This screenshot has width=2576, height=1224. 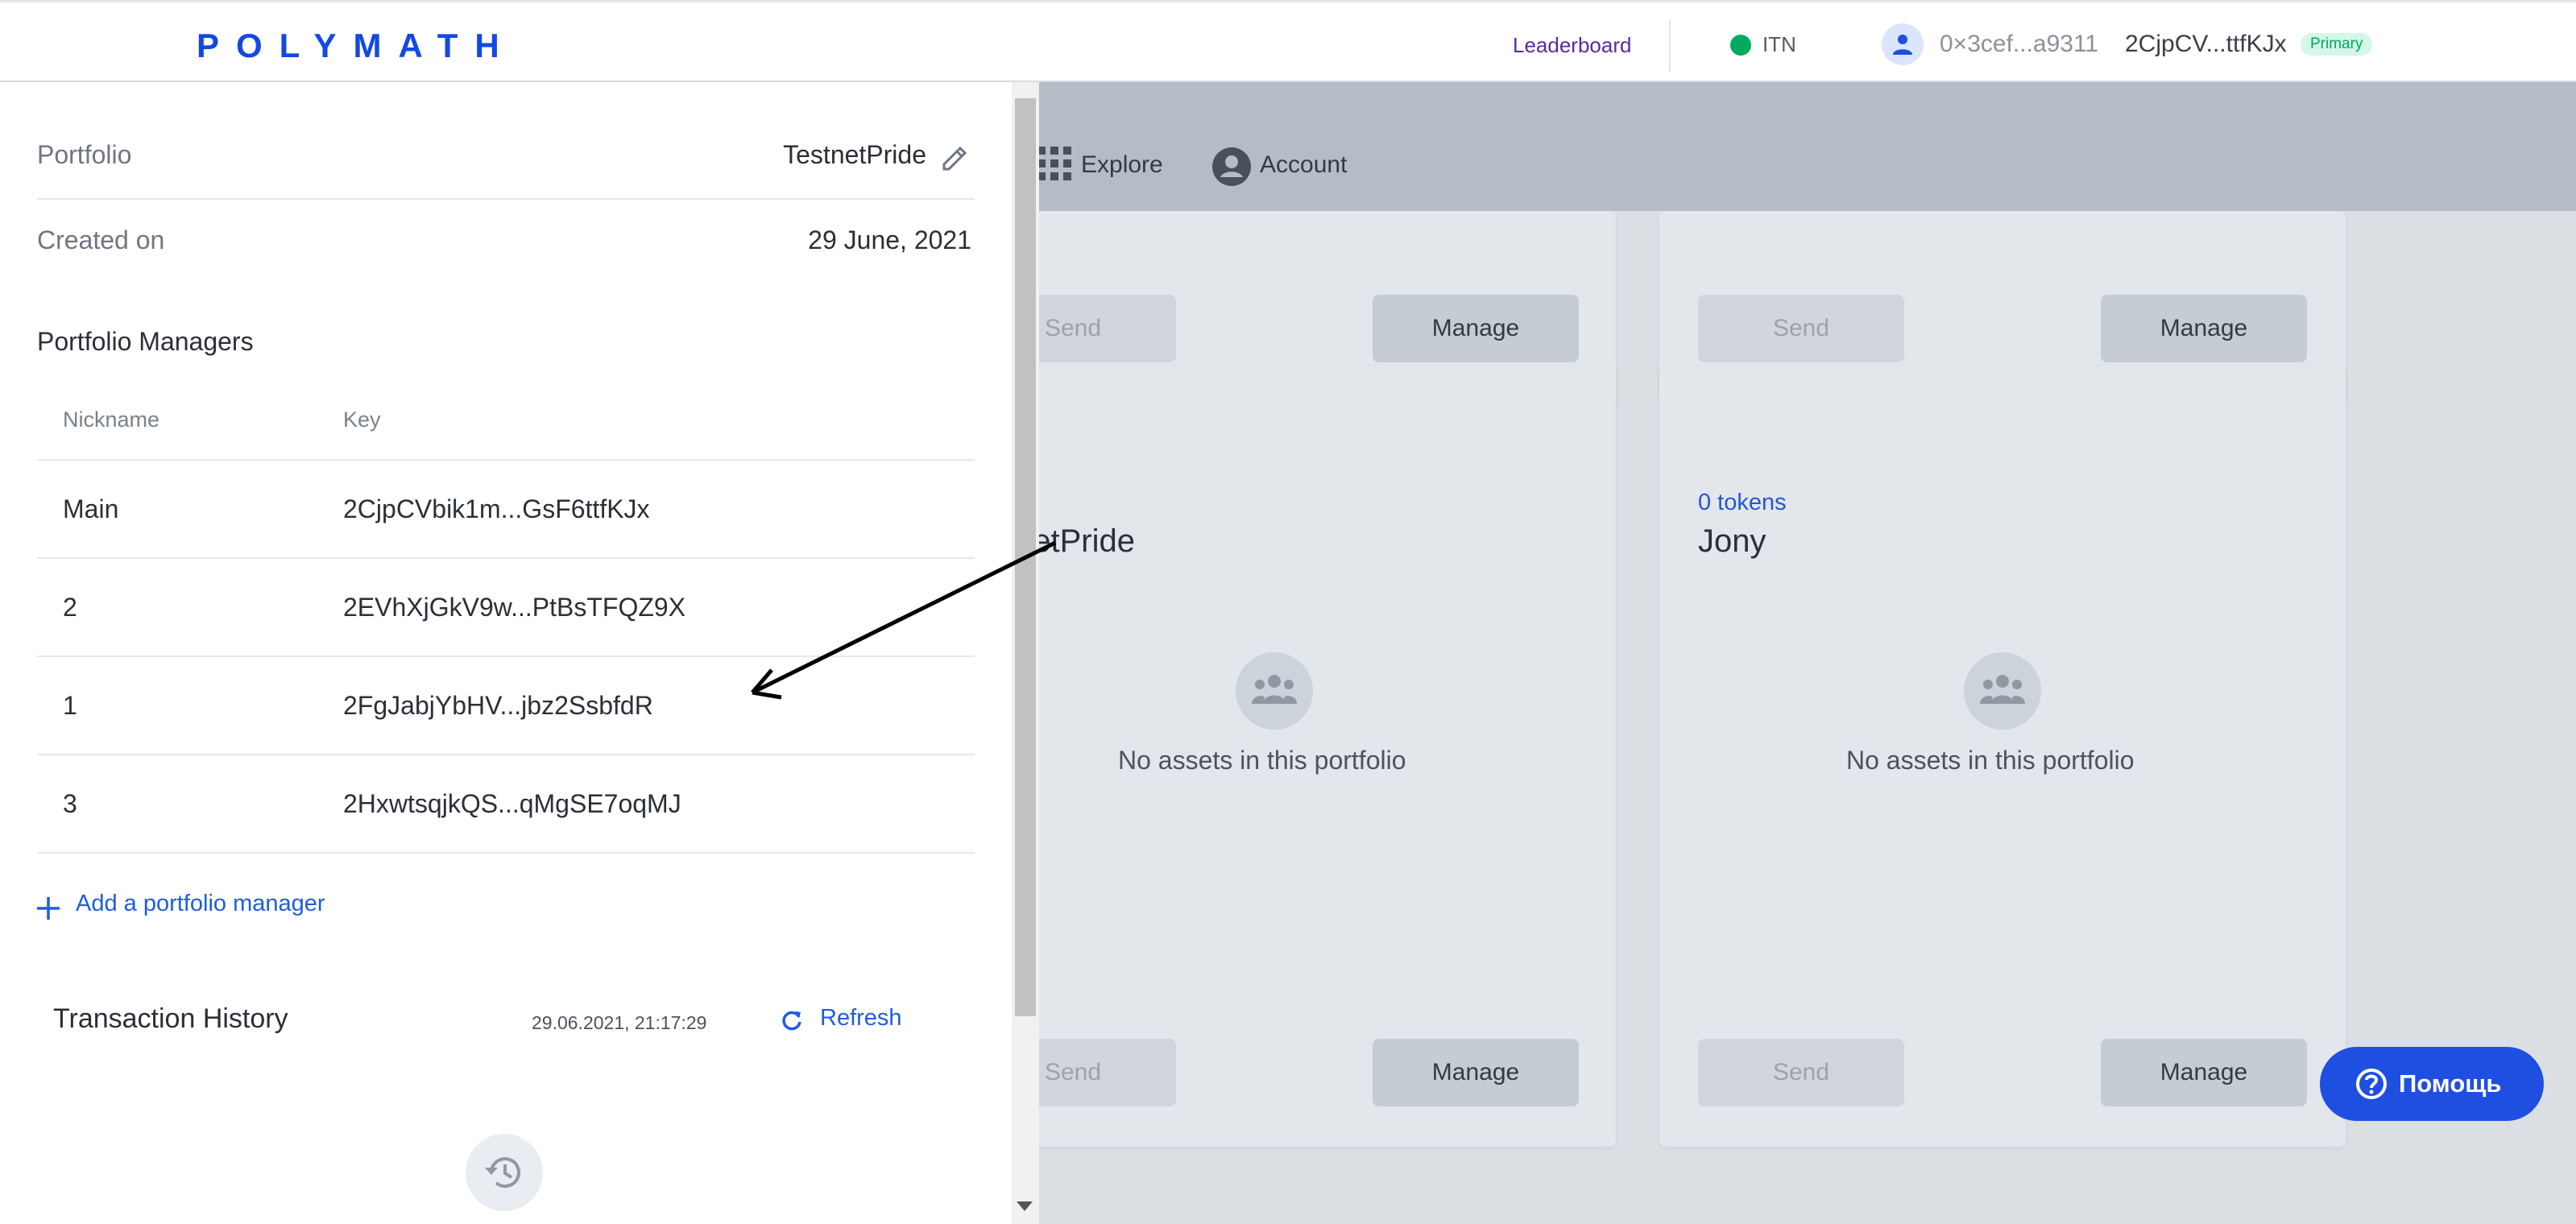 What do you see at coordinates (1025, 1206) in the screenshot?
I see `scroll-down-arrow-icon` at bounding box center [1025, 1206].